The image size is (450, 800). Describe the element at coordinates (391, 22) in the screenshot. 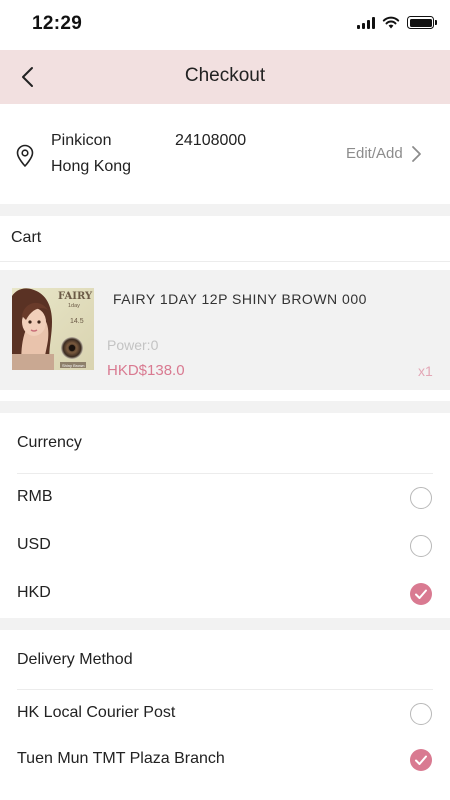

I see `wifi-icon` at that location.